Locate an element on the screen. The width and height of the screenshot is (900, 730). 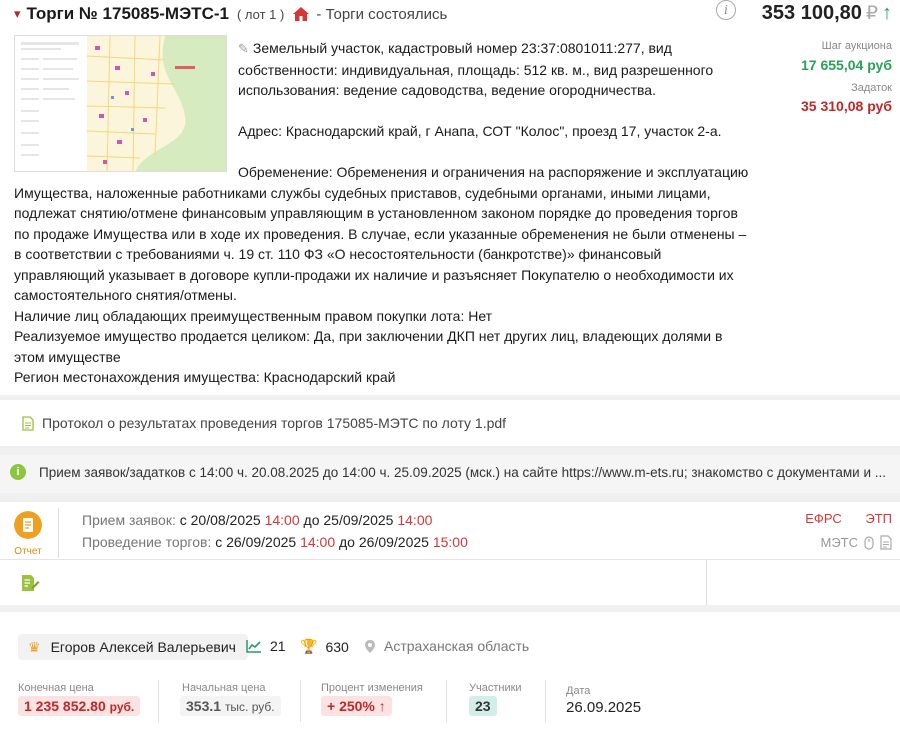
mets-platform-label: МЭТС is located at coordinates (839, 542).